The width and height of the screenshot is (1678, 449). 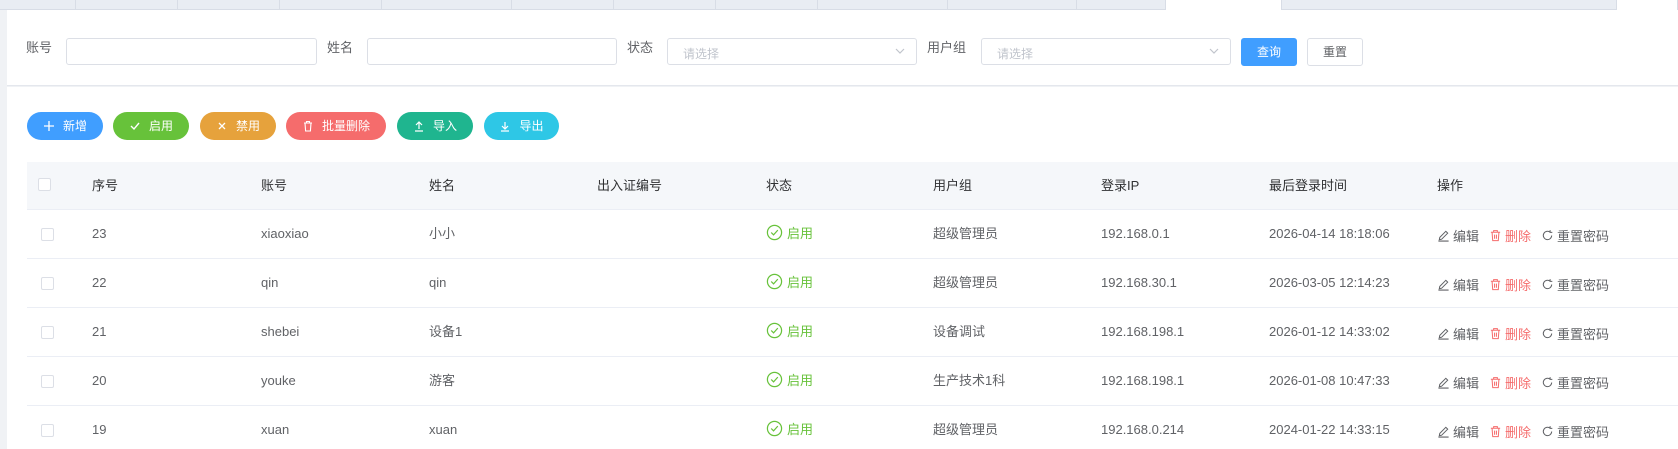 I want to click on cell-index: 21, so click(x=99, y=331).